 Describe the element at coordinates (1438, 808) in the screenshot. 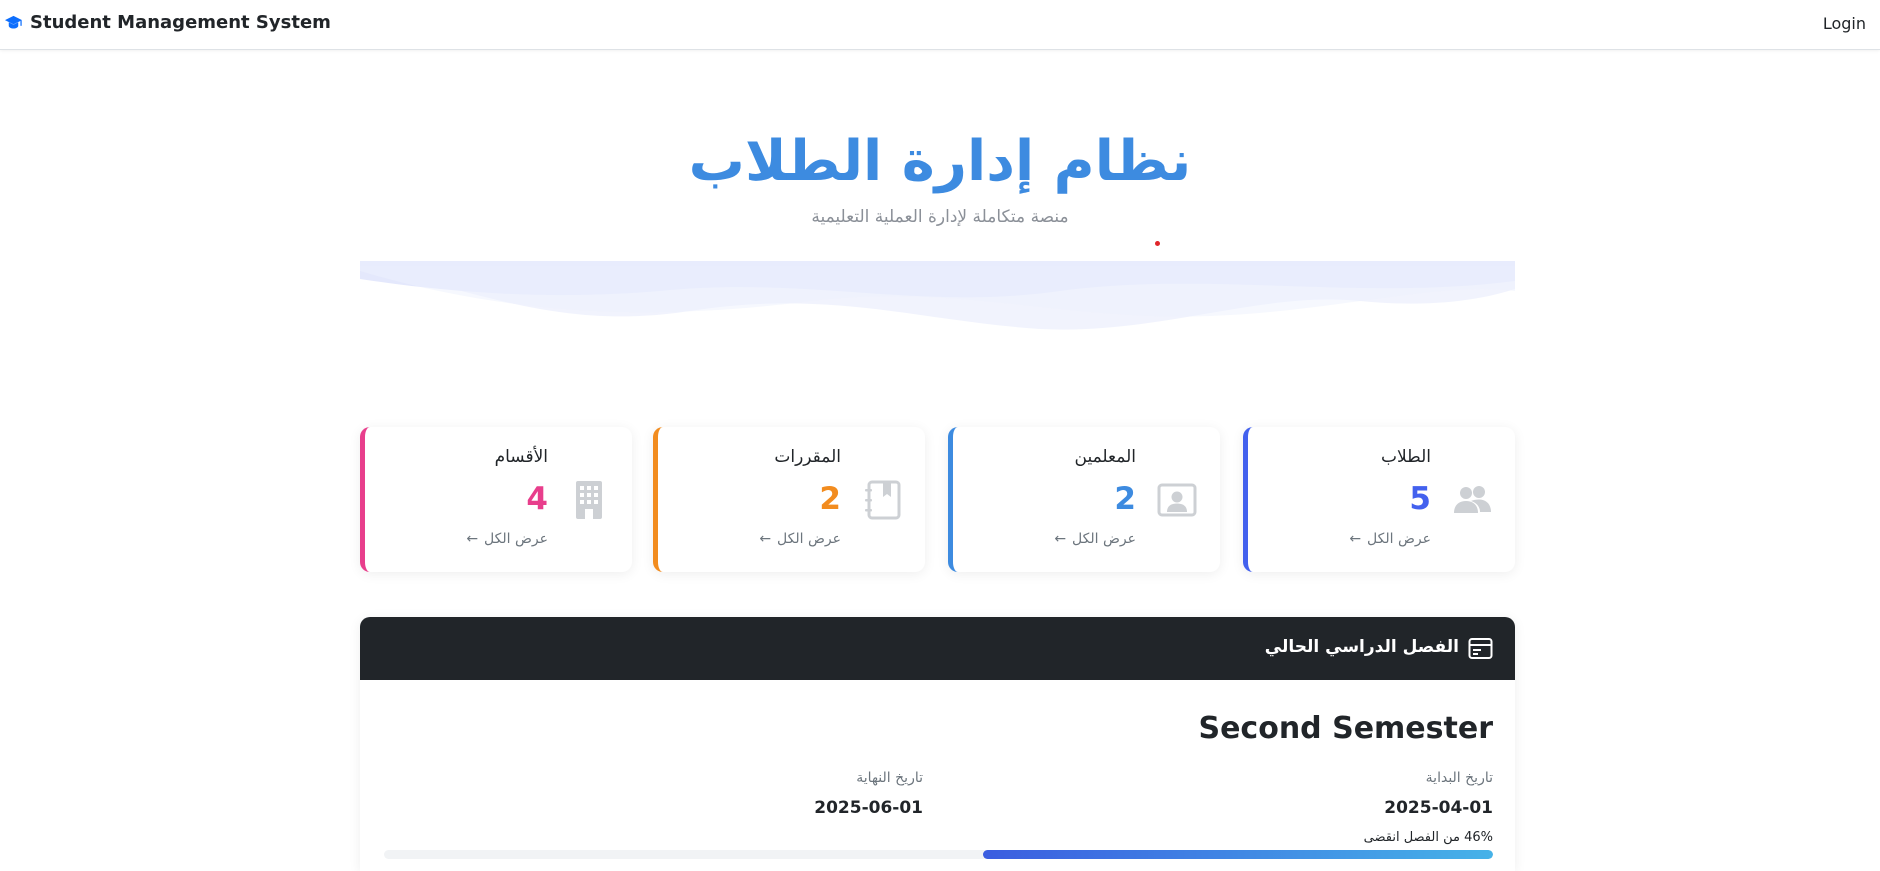

I see `start-date-value: 2025-04-01` at that location.